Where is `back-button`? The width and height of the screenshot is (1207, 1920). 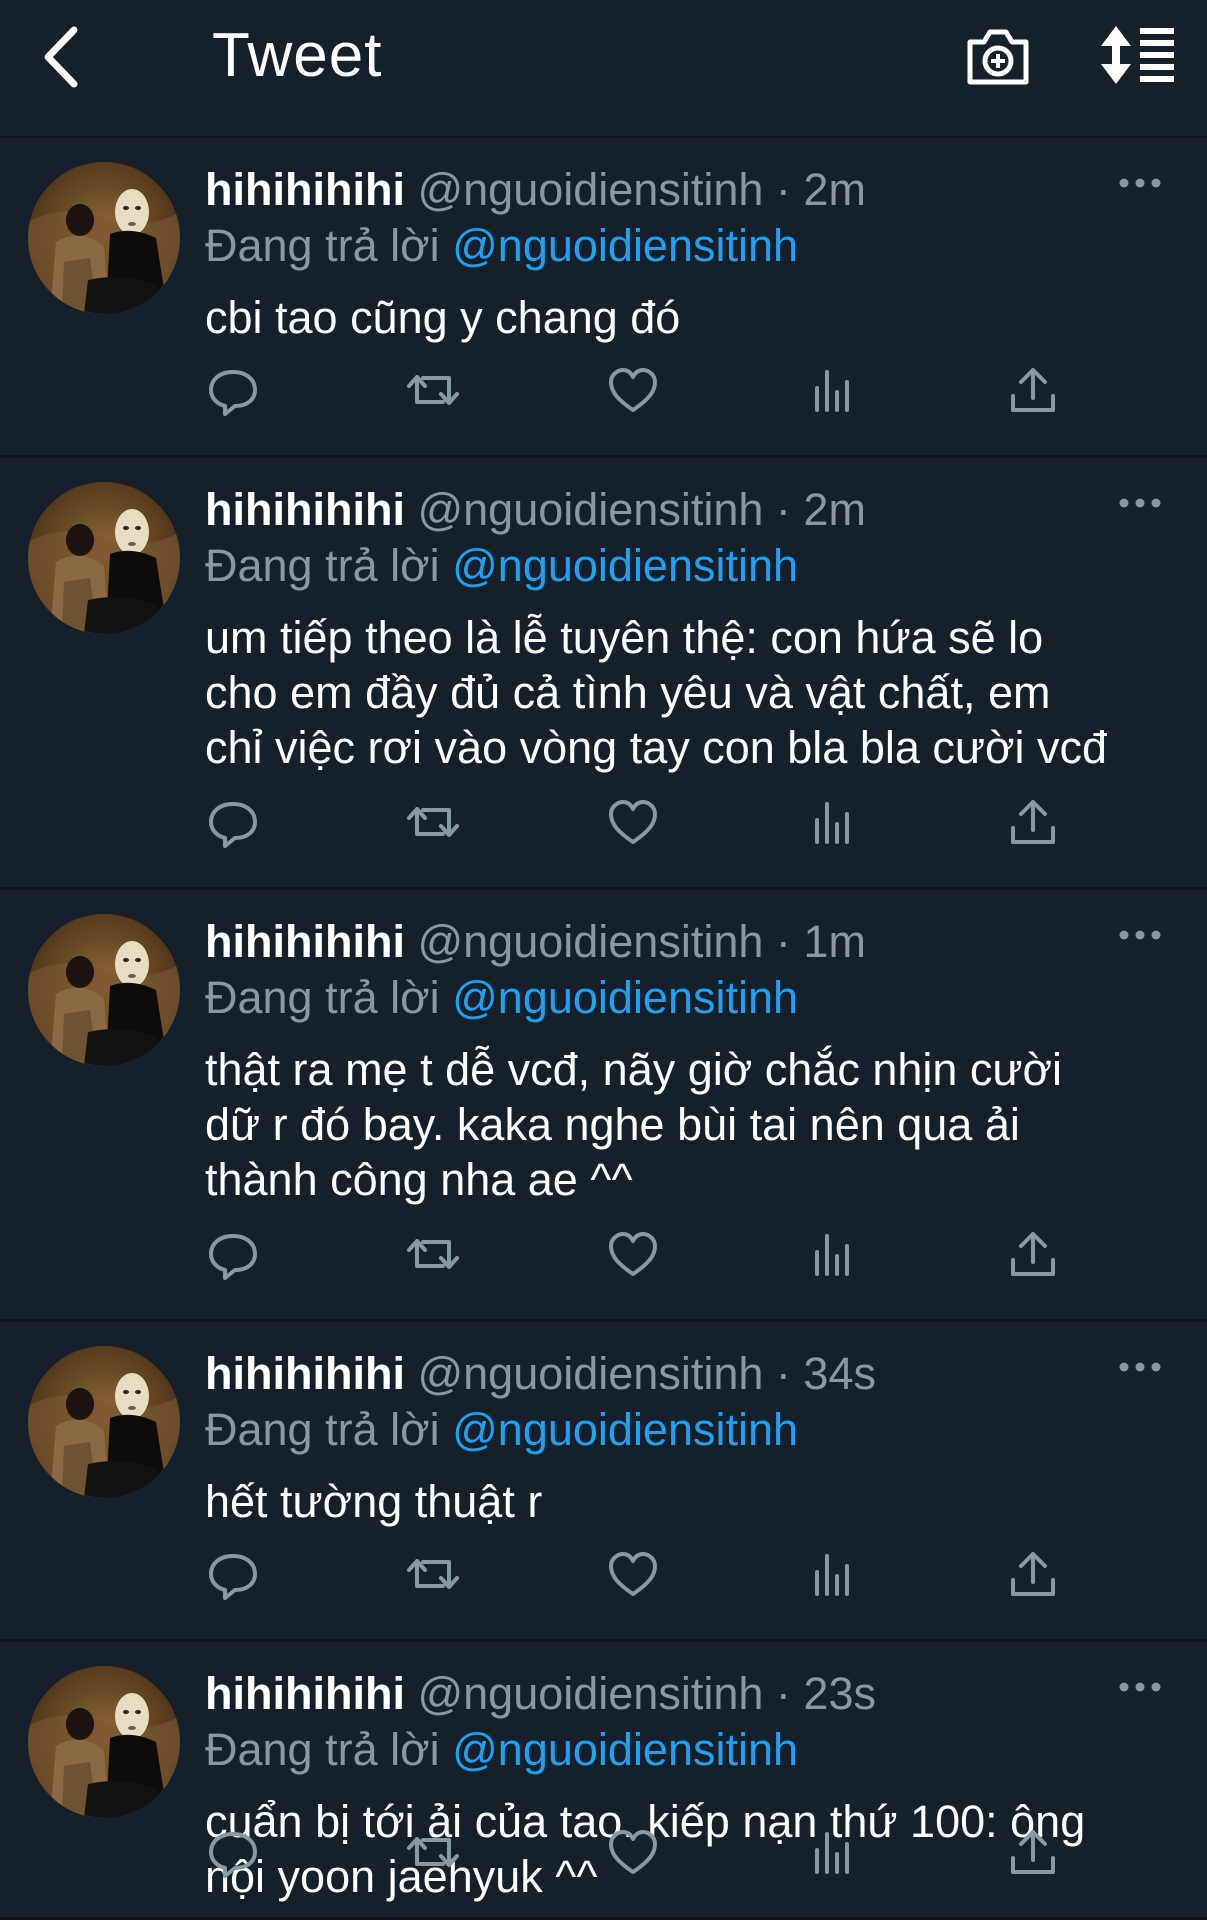
back-button is located at coordinates (66, 57).